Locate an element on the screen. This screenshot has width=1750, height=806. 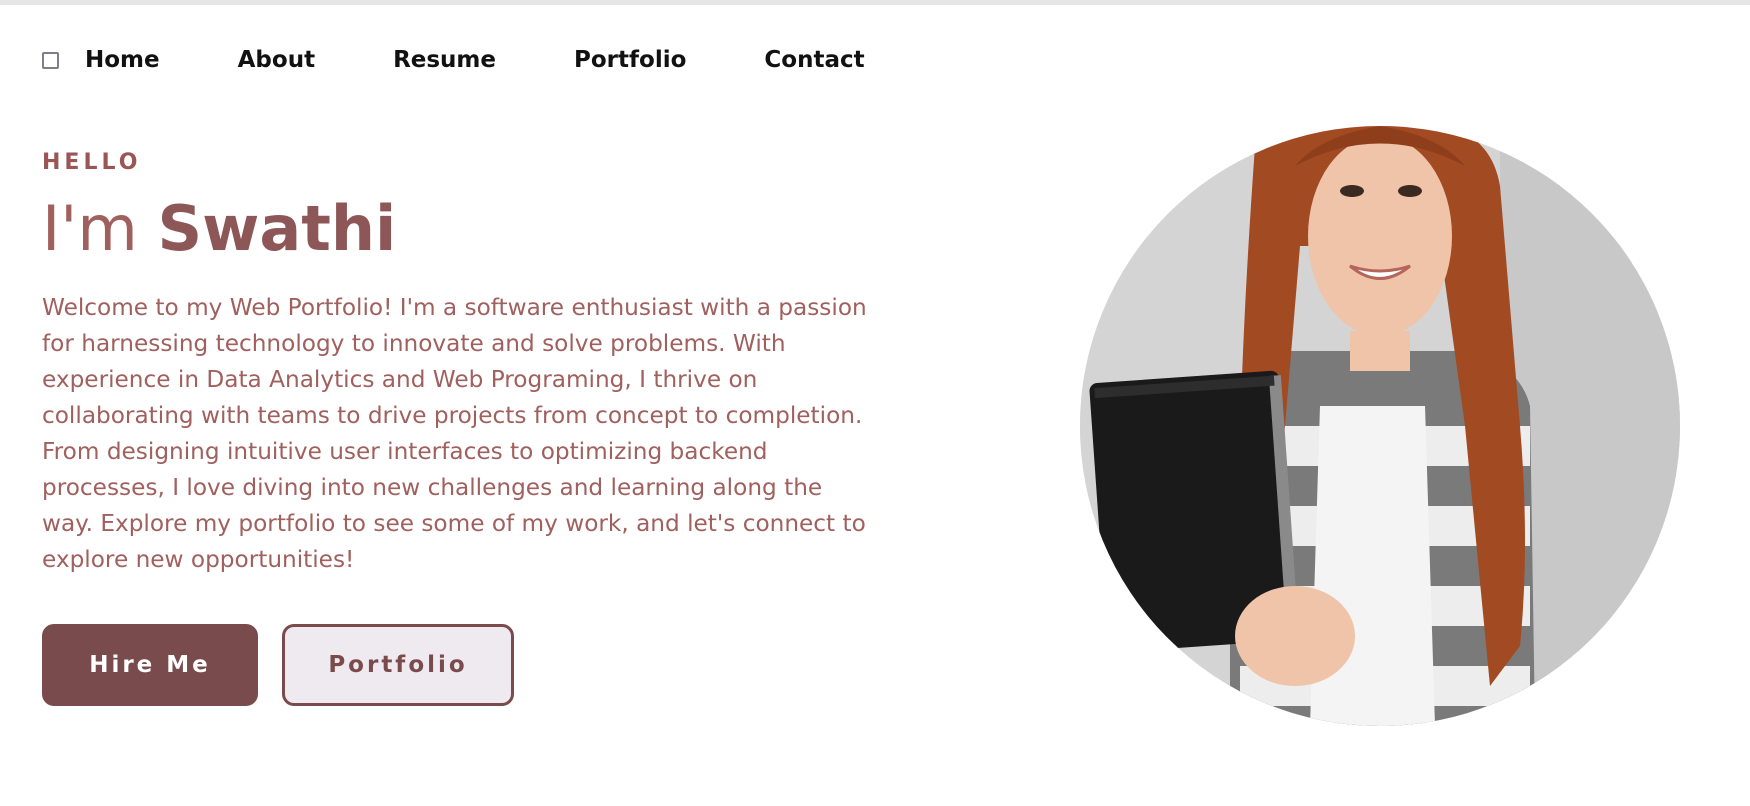
nav-link-about: About is located at coordinates (276, 60).